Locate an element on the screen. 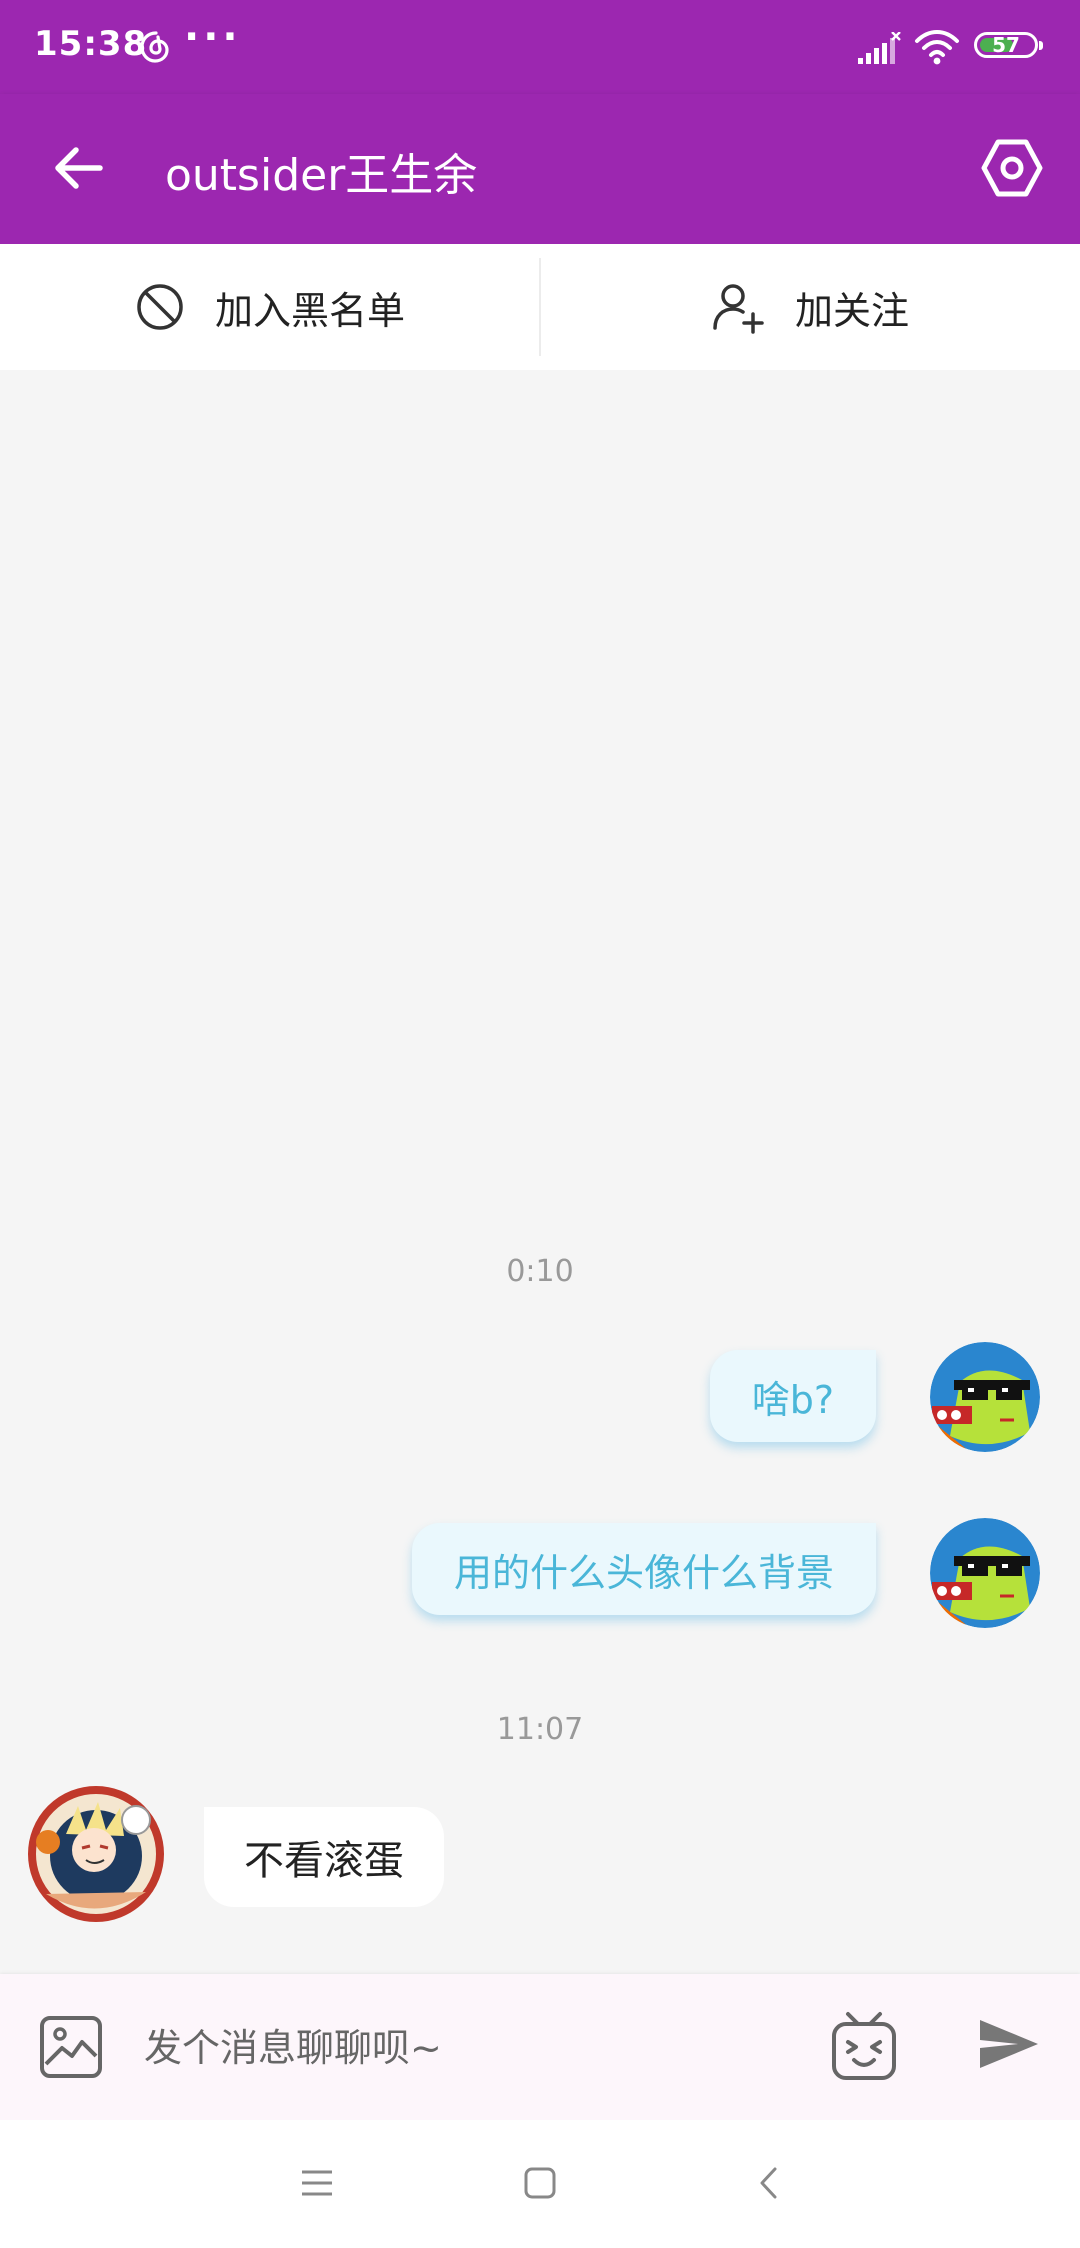 The image size is (1080, 2248). app-bar: outsider王生余 is located at coordinates (540, 169).